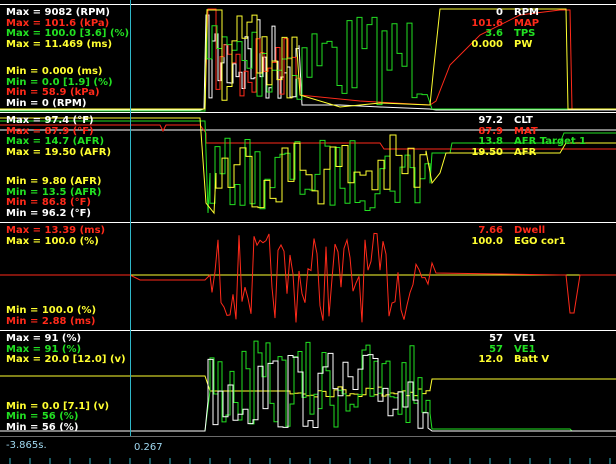 The height and width of the screenshot is (464, 616). Describe the element at coordinates (51, 321) in the screenshot. I see `panel2-min-label: Min = 2.88 (ms)` at that location.